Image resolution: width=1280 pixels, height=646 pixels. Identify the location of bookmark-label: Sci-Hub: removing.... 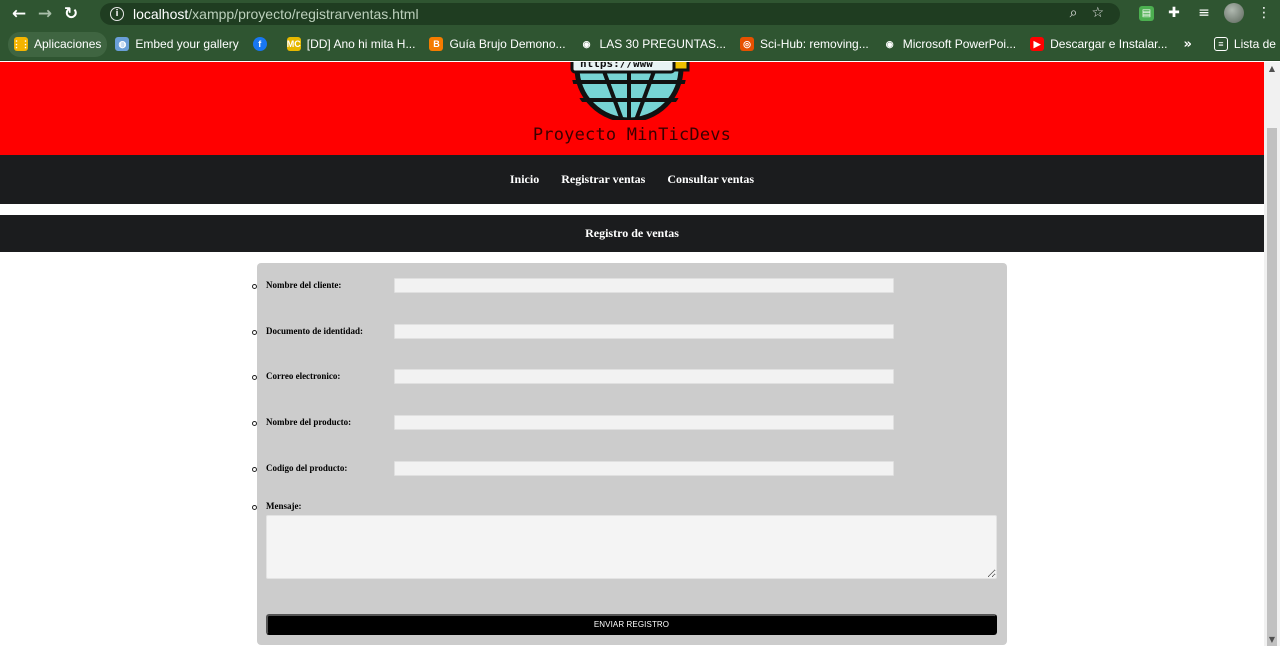
(814, 44).